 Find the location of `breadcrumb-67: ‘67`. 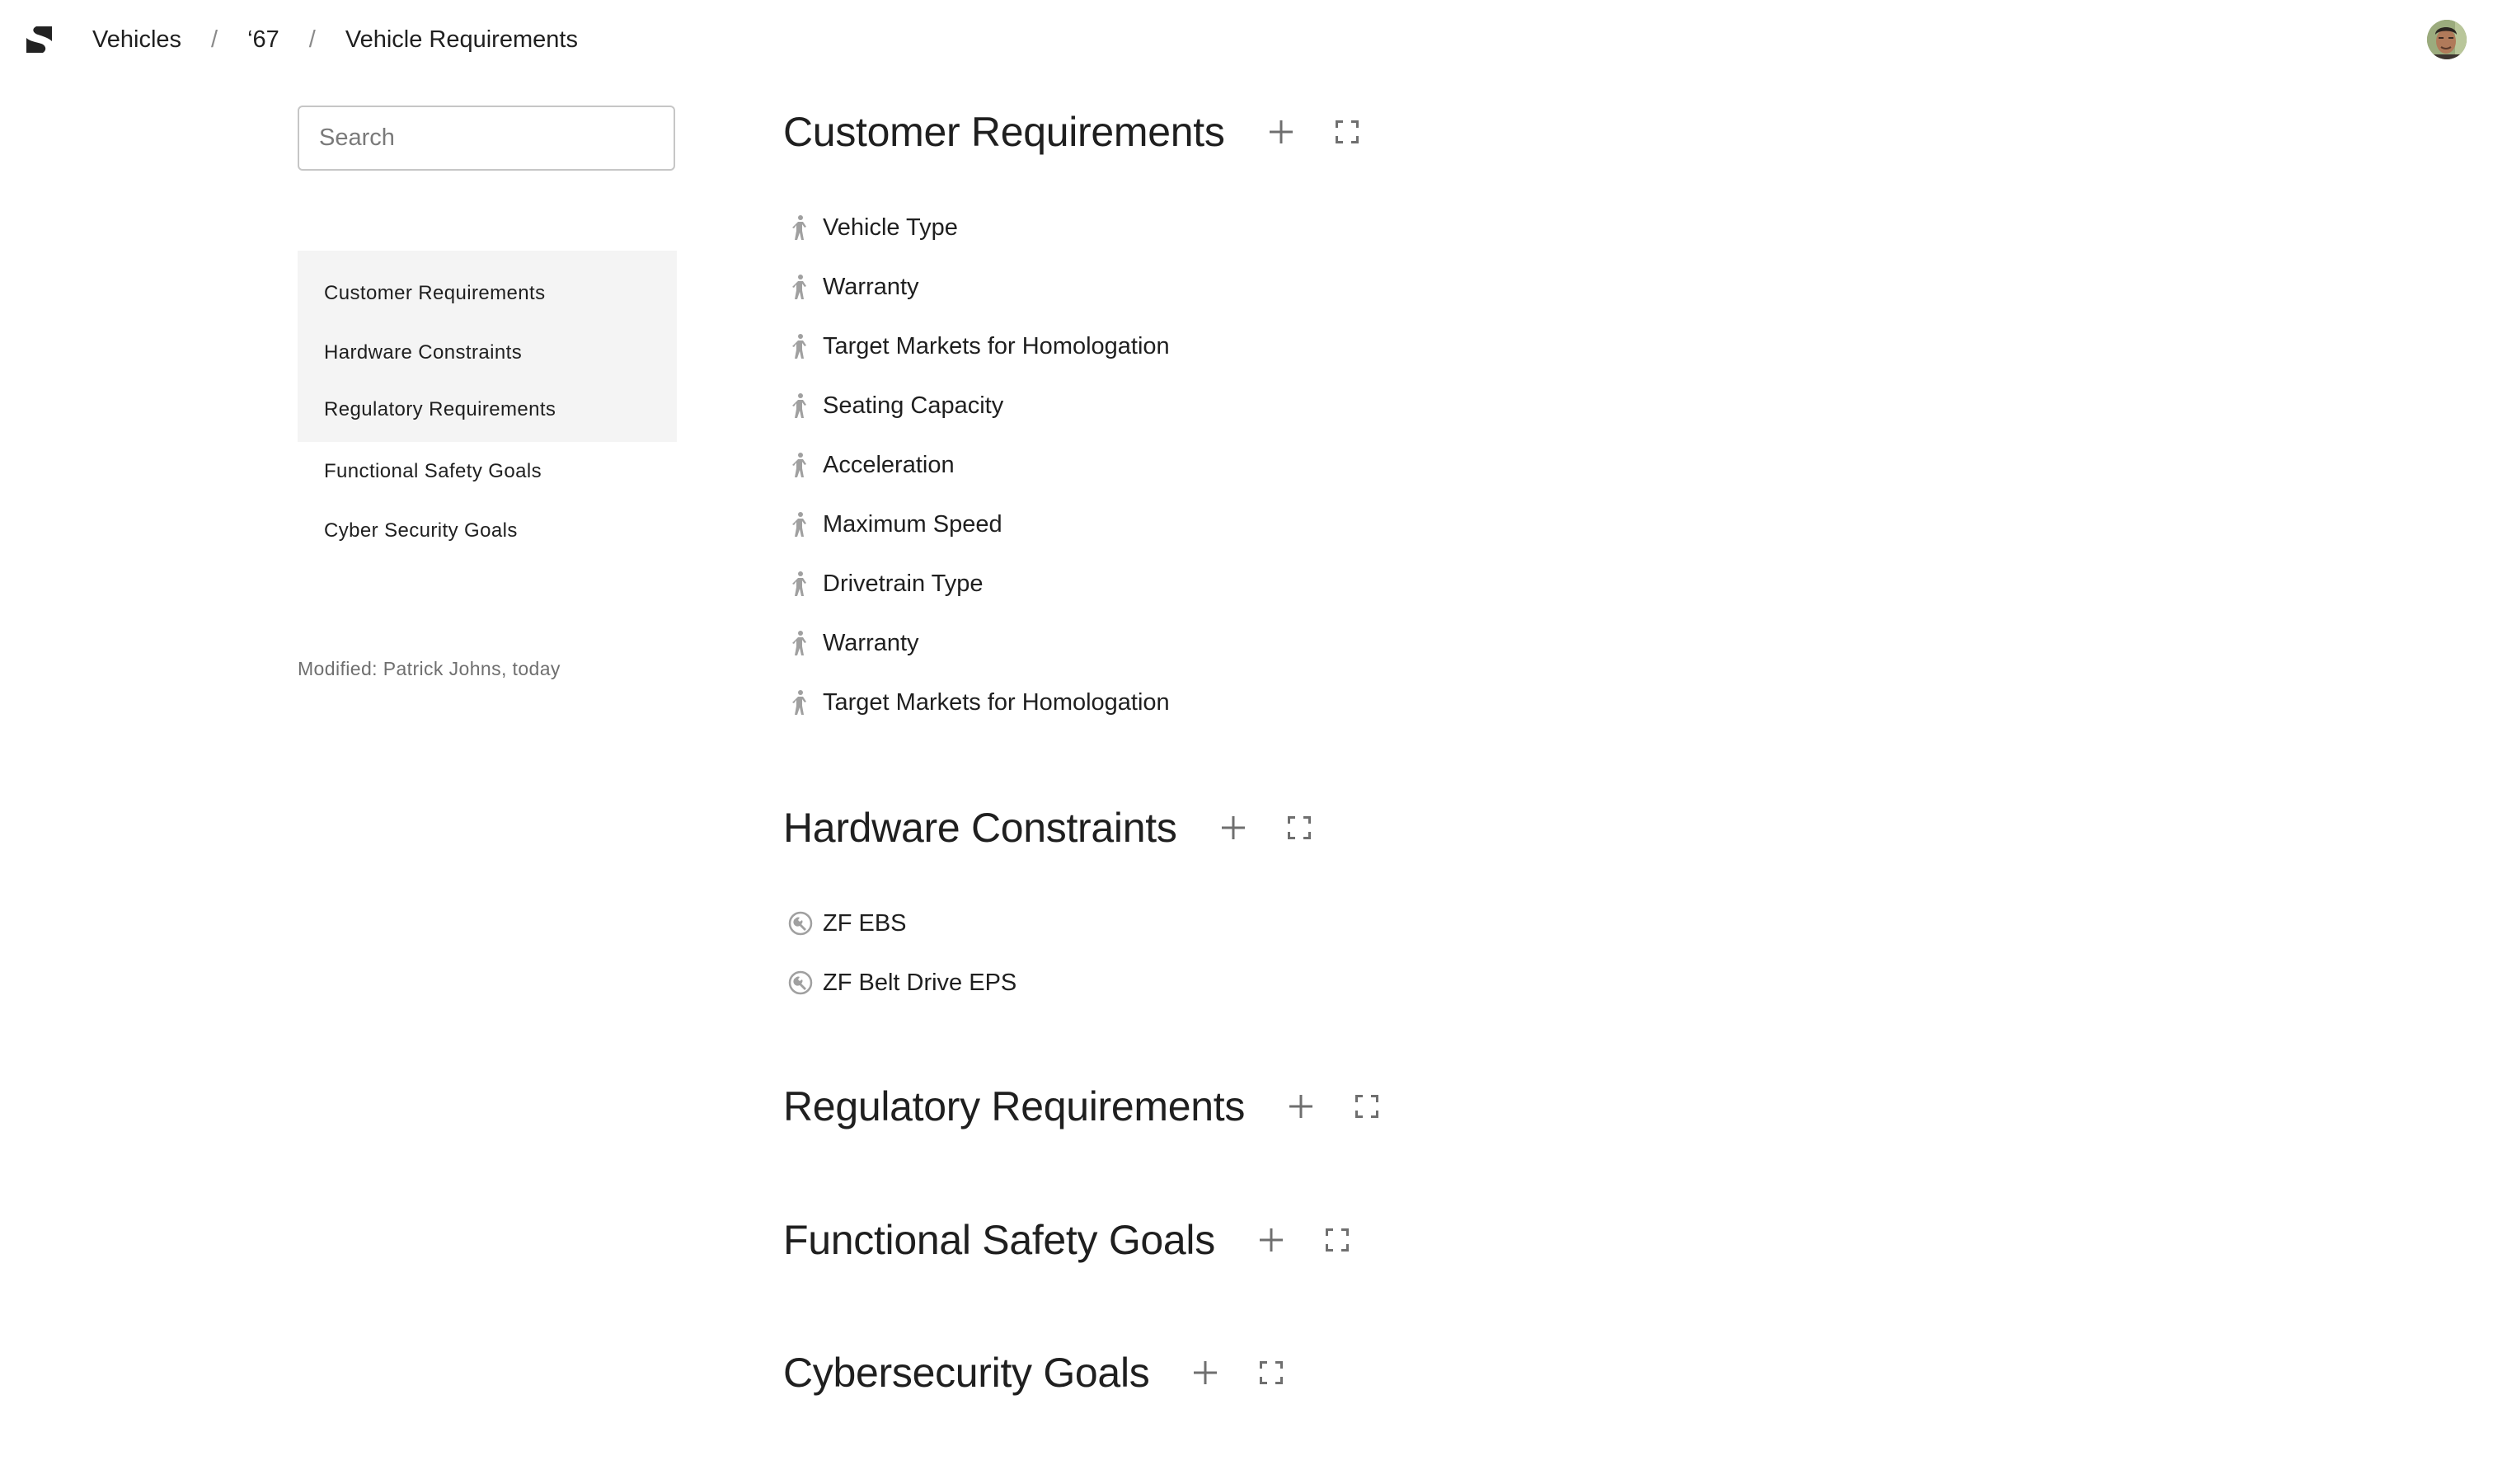

breadcrumb-67: ‘67 is located at coordinates (263, 40).